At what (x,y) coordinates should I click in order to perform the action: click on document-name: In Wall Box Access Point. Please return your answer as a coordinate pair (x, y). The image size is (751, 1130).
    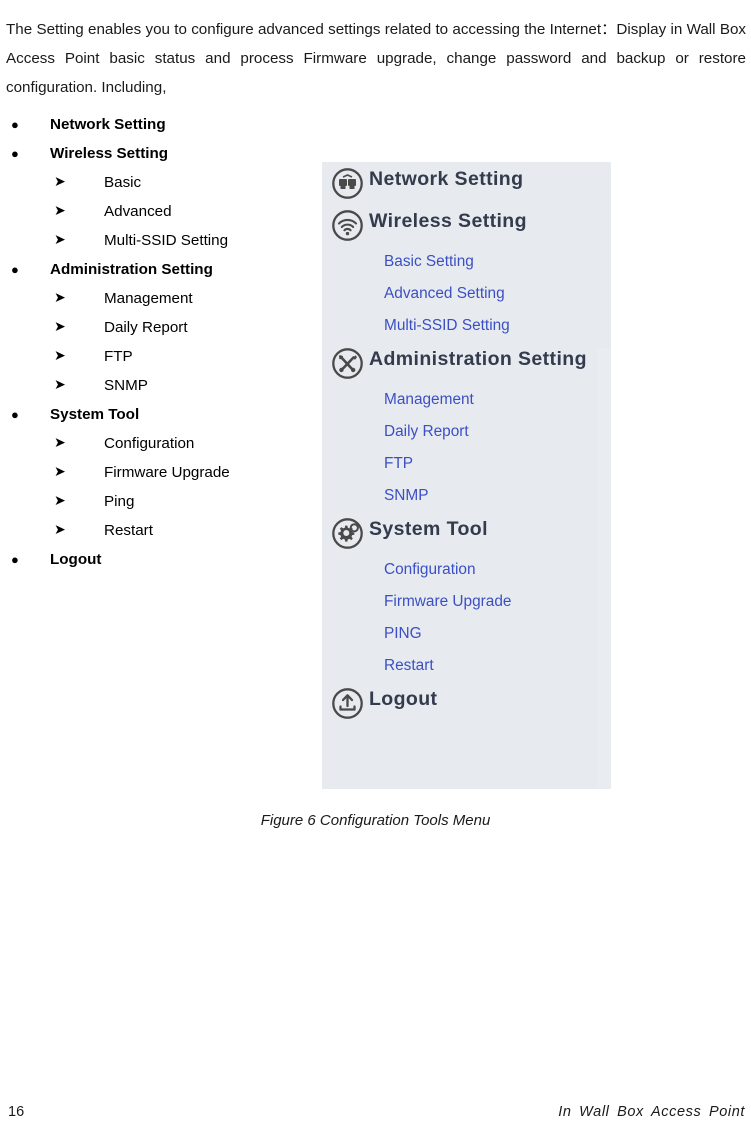
    Looking at the image, I should click on (651, 1112).